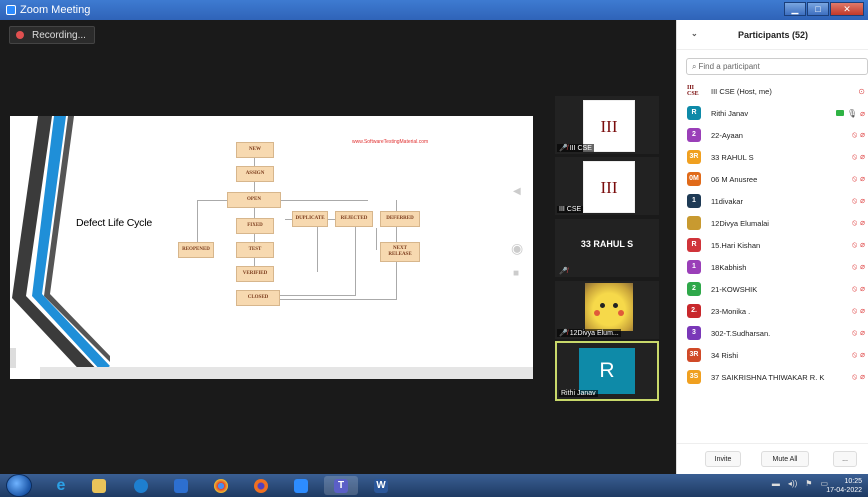  Describe the element at coordinates (114, 223) in the screenshot. I see `slide-title: Defect Life Cycle` at that location.